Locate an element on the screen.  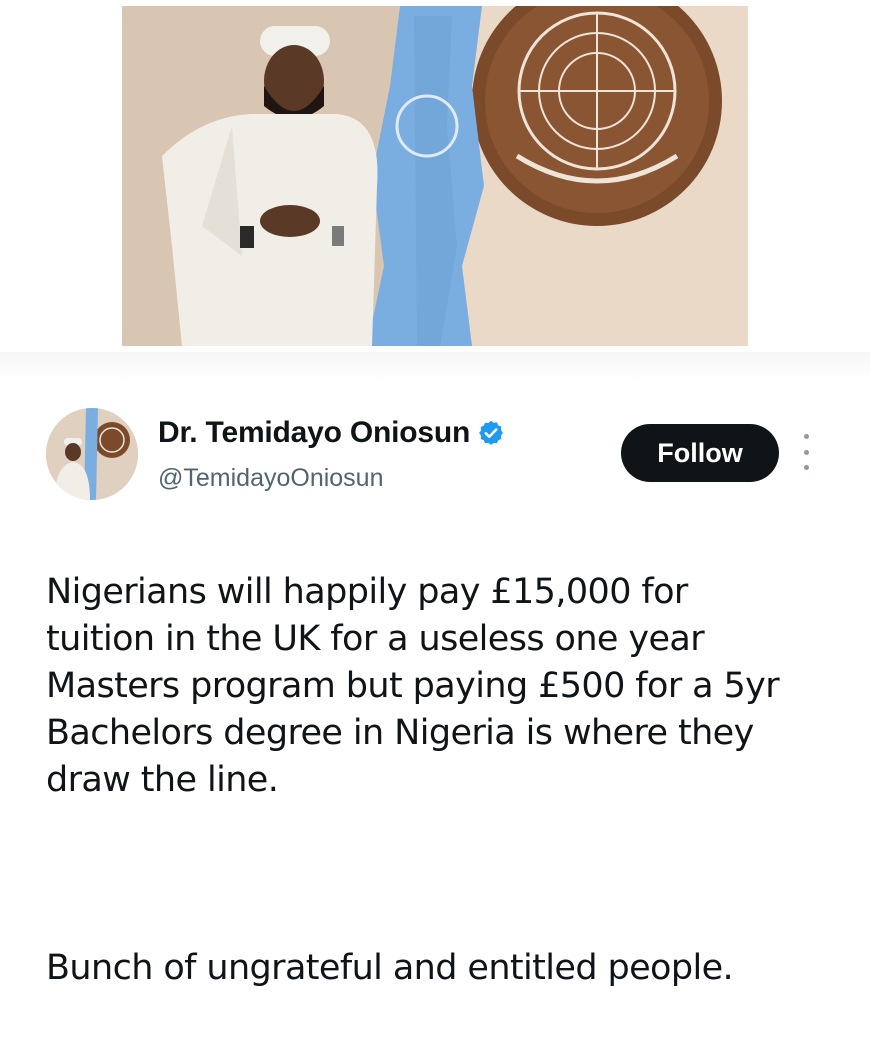
avatar-image is located at coordinates (92, 454).